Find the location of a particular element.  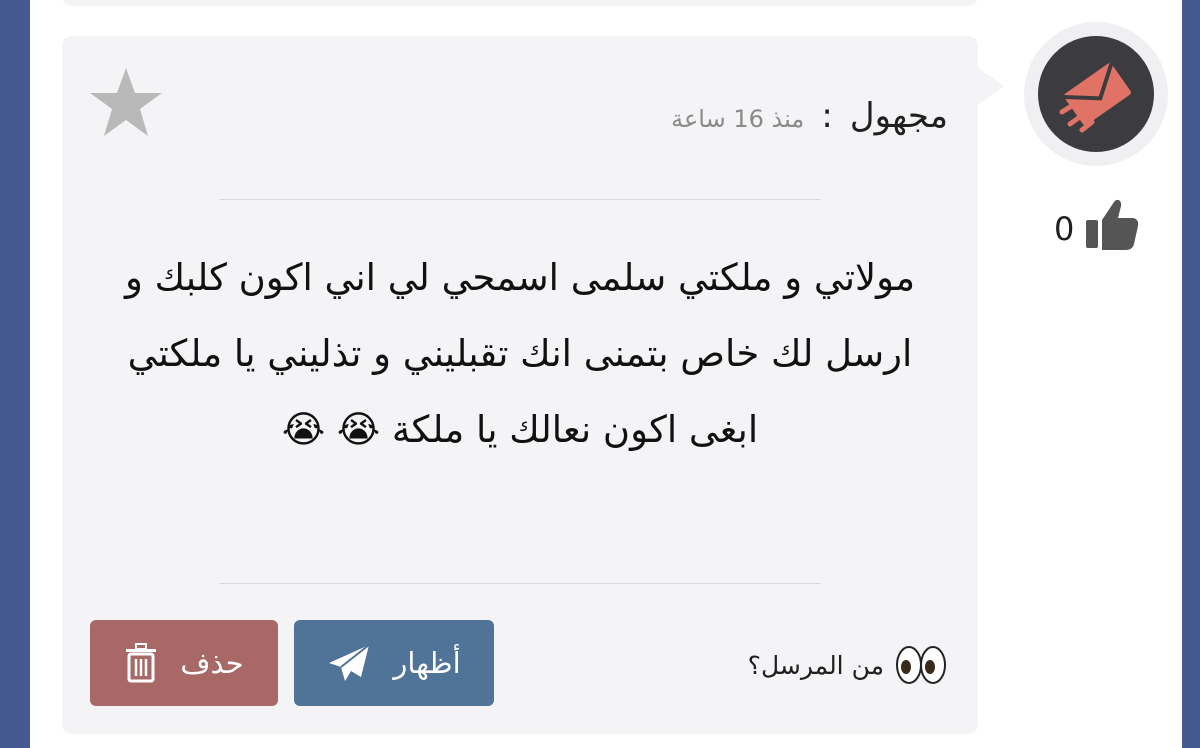

show-sender-button: أظهار is located at coordinates (394, 663).